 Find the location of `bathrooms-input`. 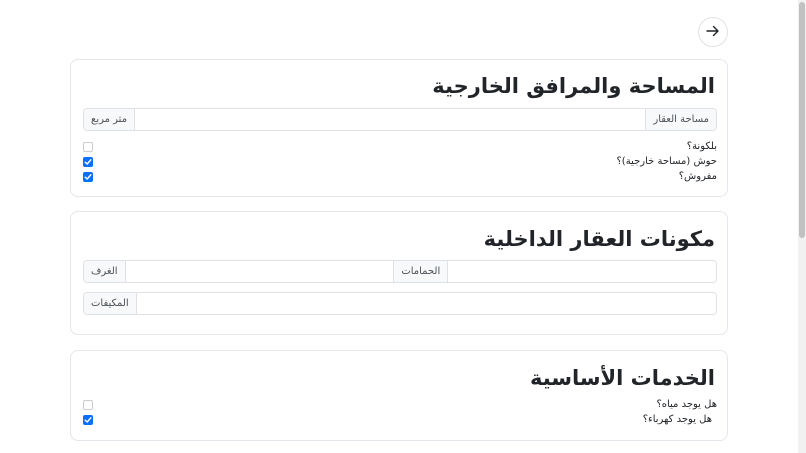

bathrooms-input is located at coordinates (582, 271).